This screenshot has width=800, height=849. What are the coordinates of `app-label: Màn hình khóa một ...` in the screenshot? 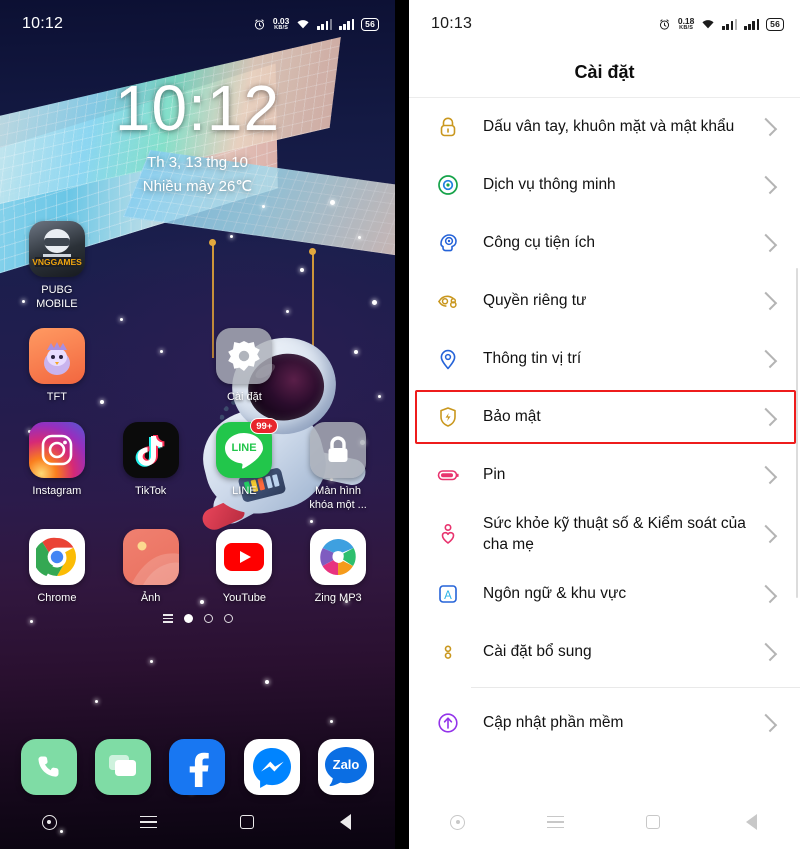 It's located at (338, 498).